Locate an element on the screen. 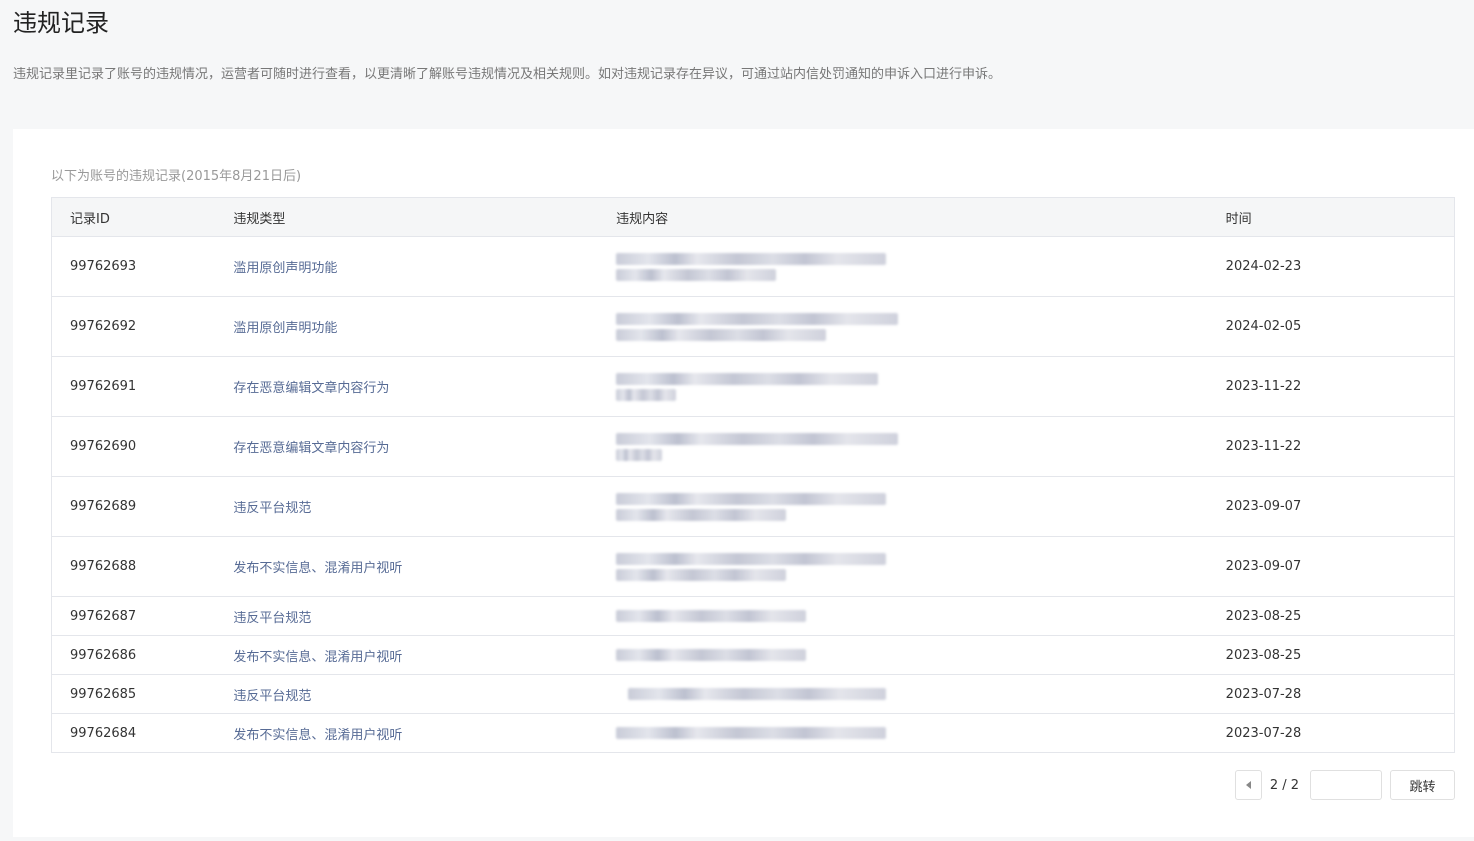 The height and width of the screenshot is (841, 1474). column-header-id: 记录ID is located at coordinates (142, 217).